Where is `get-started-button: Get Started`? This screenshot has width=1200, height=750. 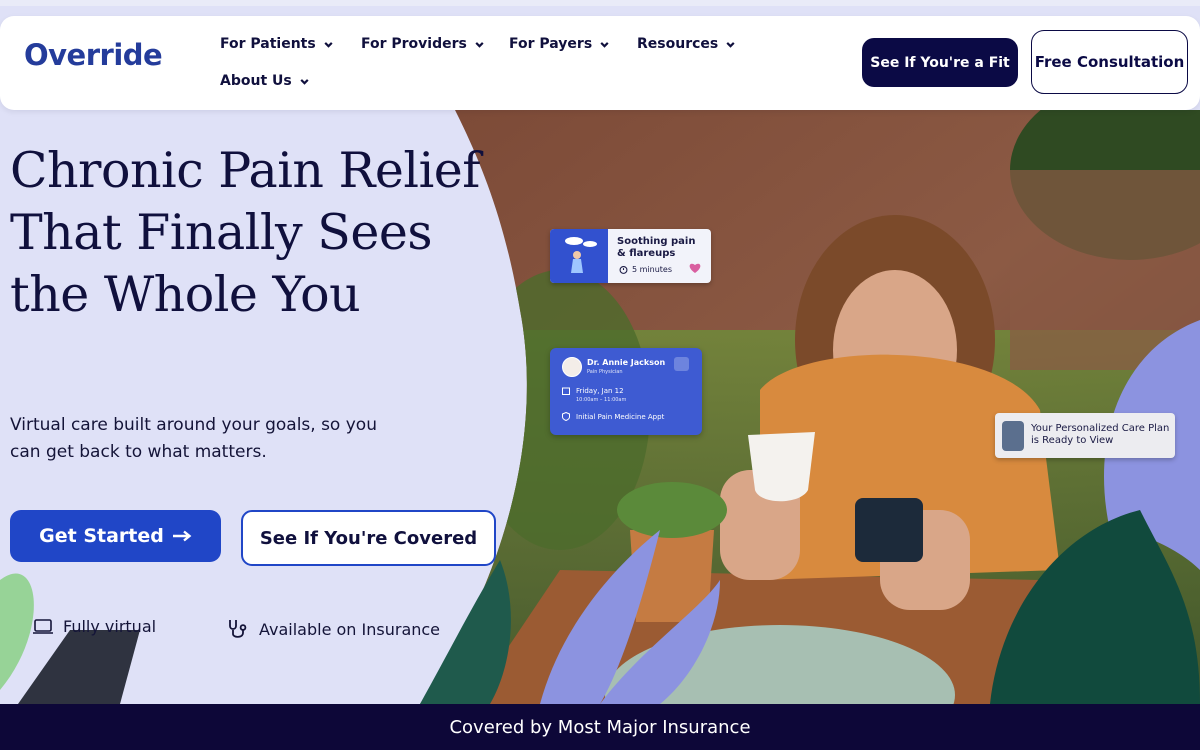
get-started-button: Get Started is located at coordinates (115, 536).